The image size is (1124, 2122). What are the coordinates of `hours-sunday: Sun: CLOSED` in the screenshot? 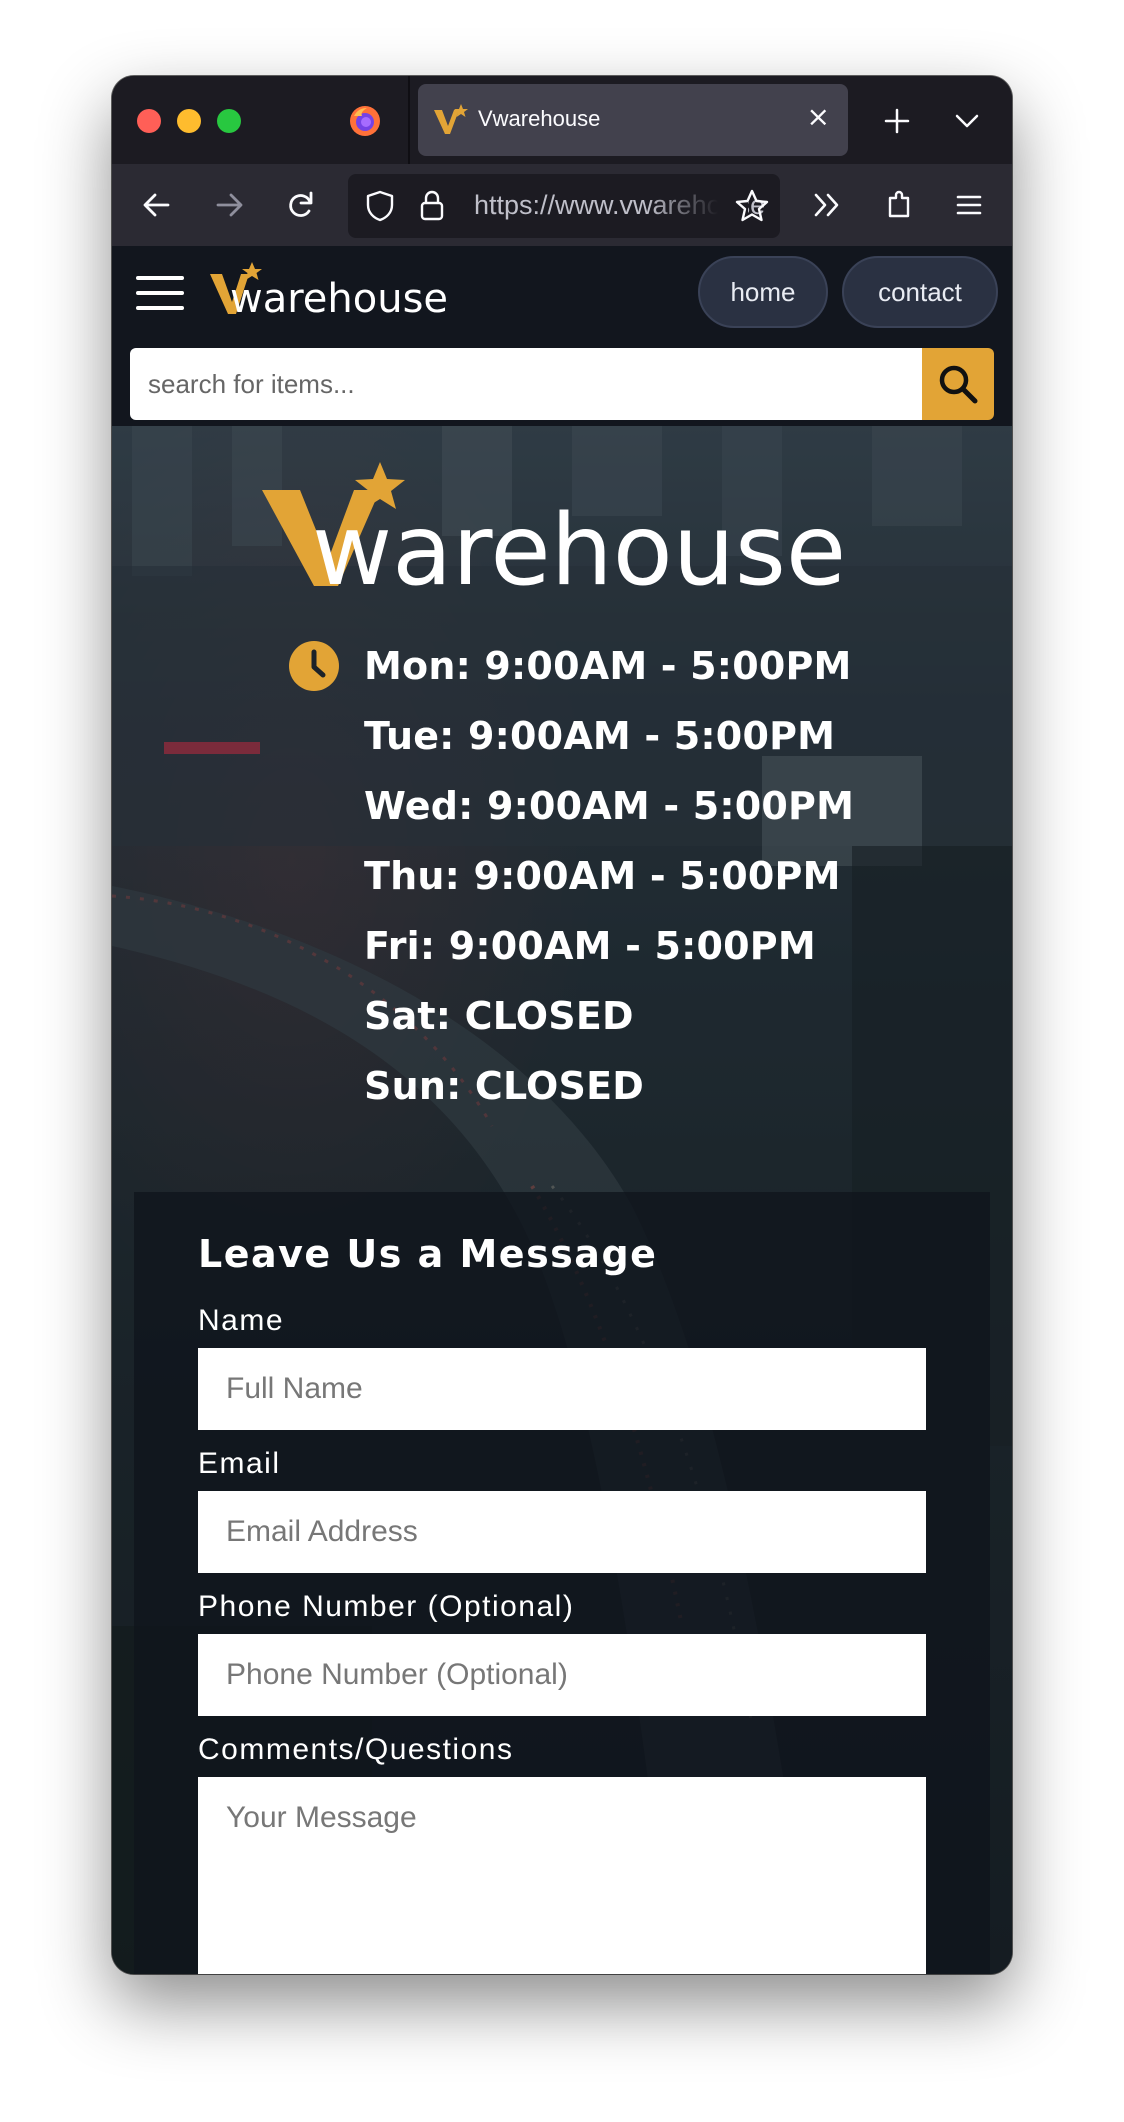 It's located at (504, 1086).